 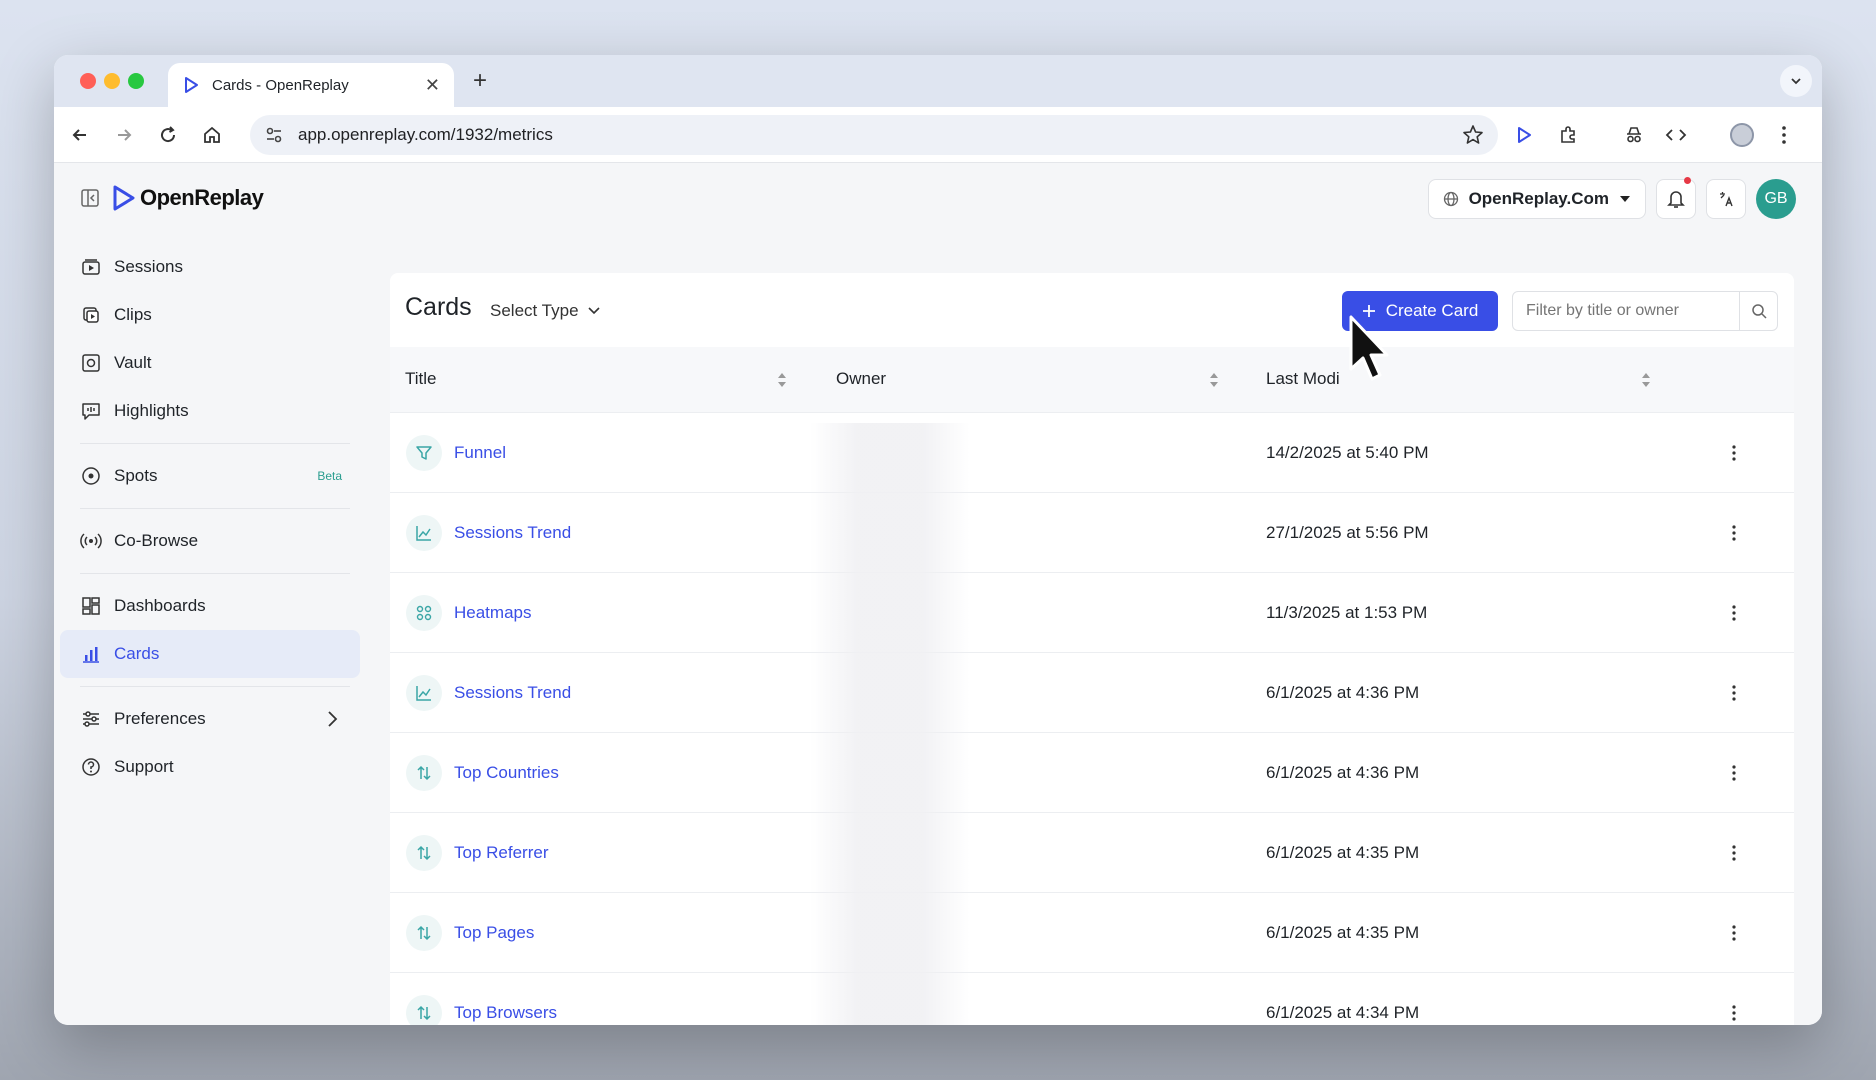 What do you see at coordinates (1092, 453) in the screenshot?
I see `table-row: Funnel 14/2/2025 at 5:40 PM` at bounding box center [1092, 453].